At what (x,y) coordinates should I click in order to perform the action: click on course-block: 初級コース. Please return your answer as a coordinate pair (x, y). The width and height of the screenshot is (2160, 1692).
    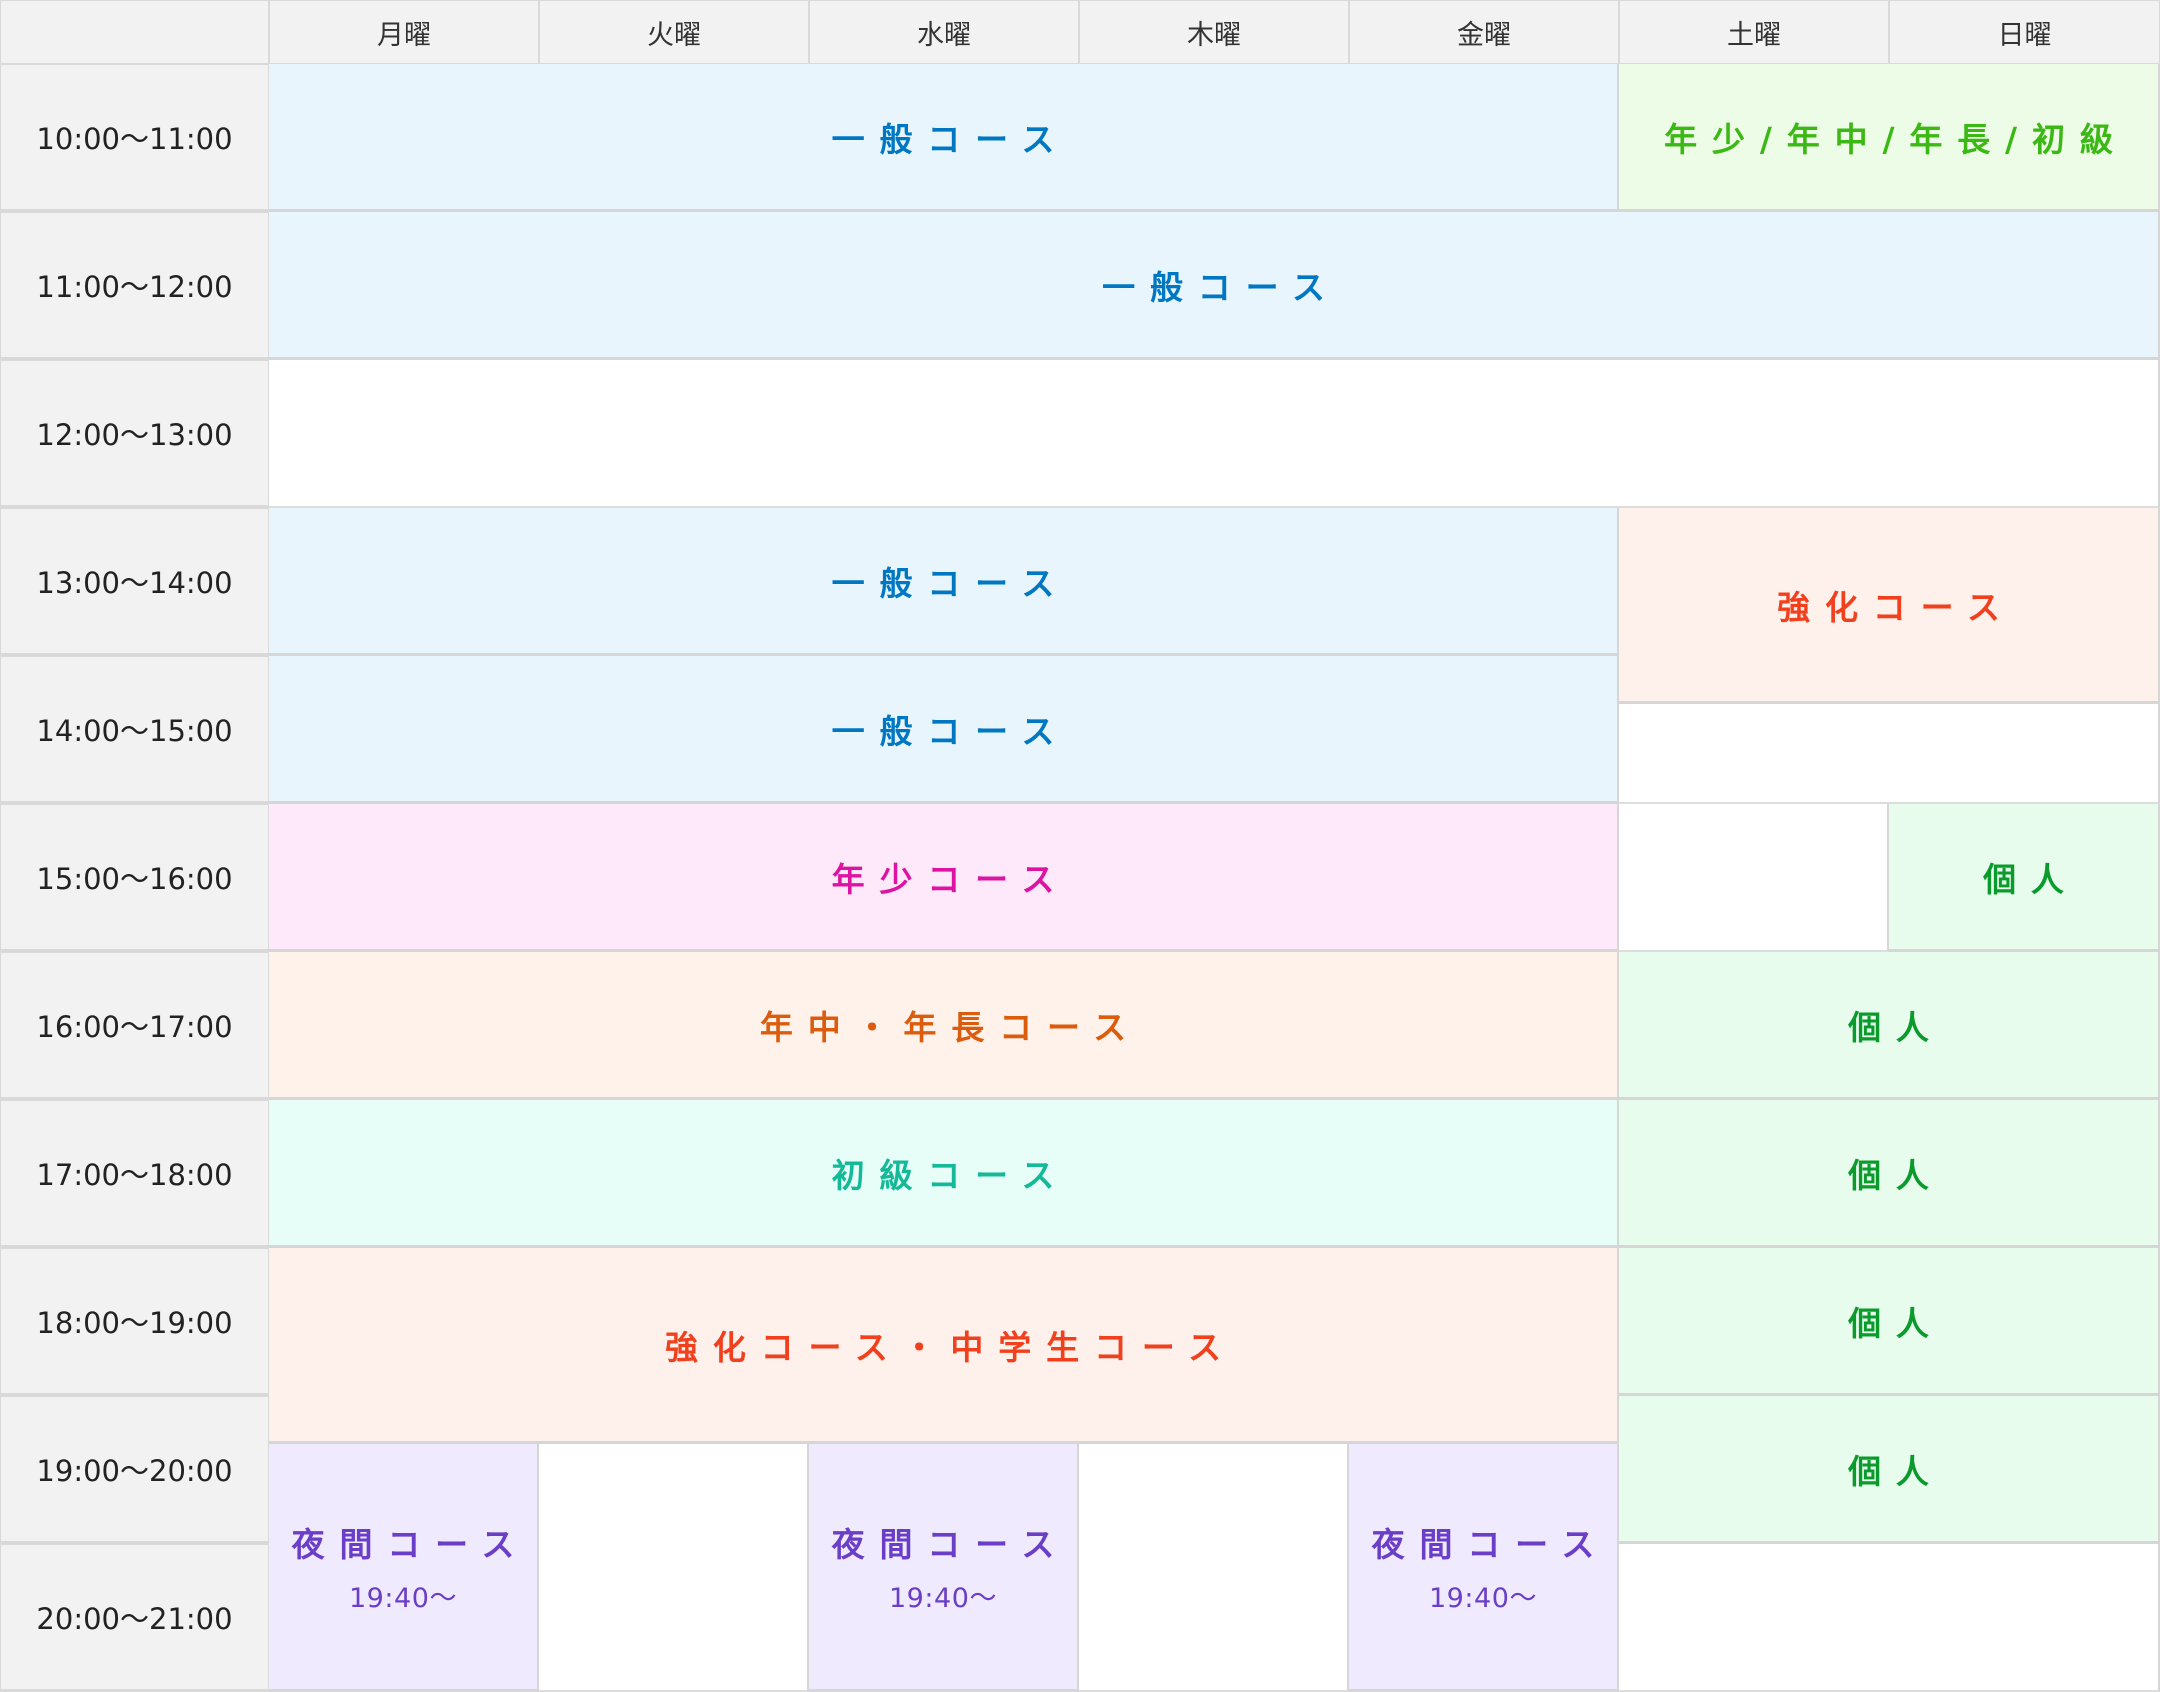
    Looking at the image, I should click on (944, 1174).